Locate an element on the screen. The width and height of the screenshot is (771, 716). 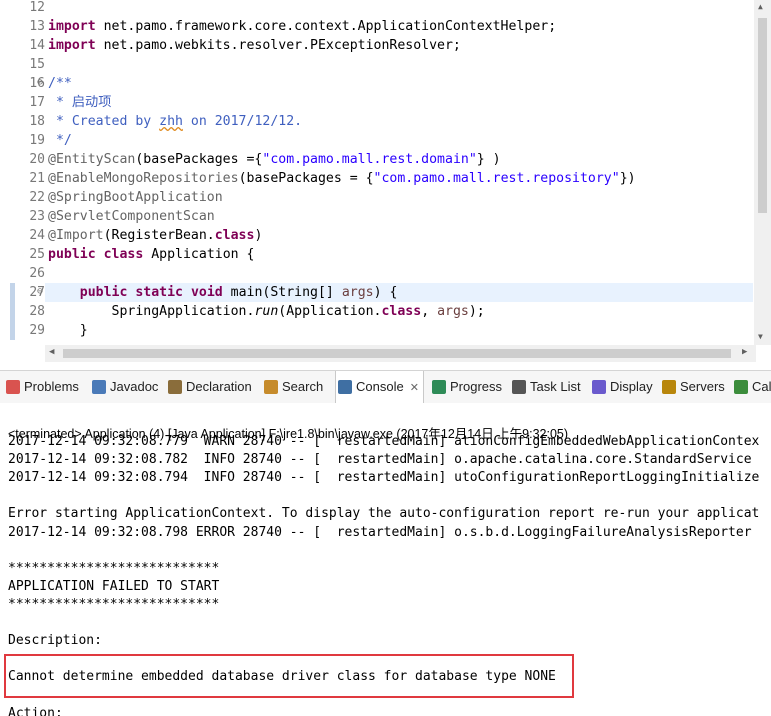
line-number: 20 is located at coordinates (37, 159).